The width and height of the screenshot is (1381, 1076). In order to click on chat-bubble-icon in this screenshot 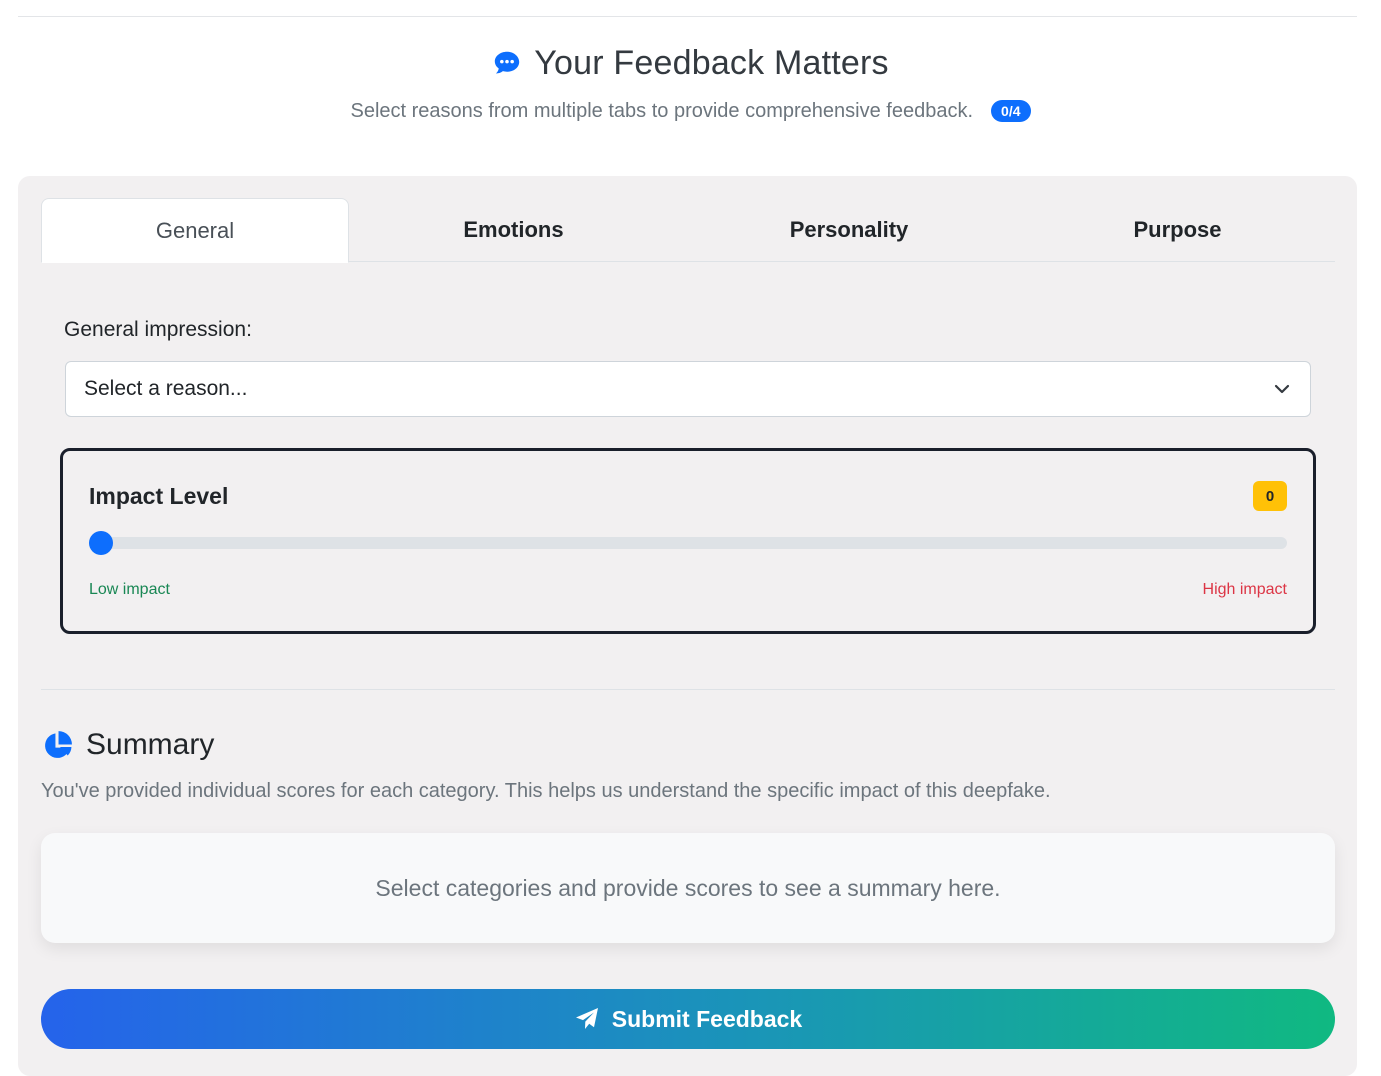, I will do `click(507, 62)`.